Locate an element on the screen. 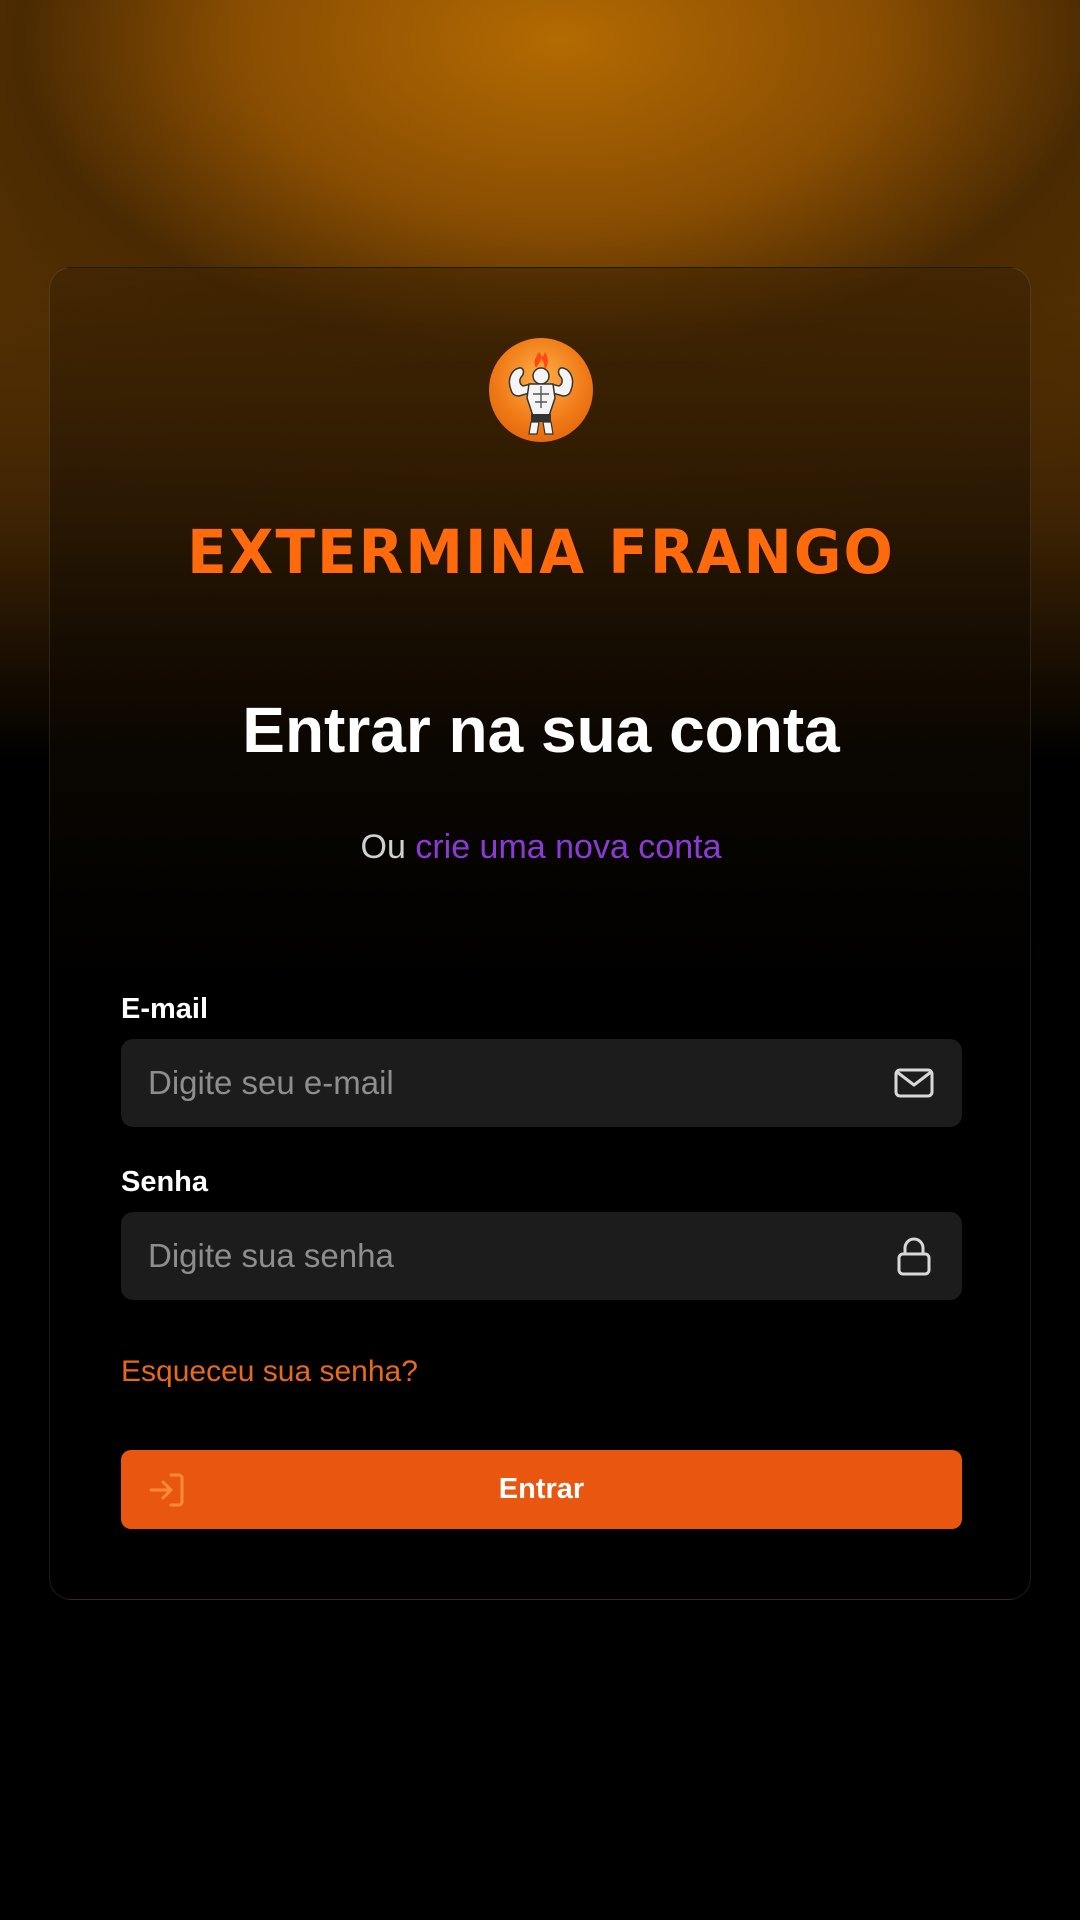 Image resolution: width=1080 pixels, height=1920 pixels. bodybuilder-logo-icon is located at coordinates (541, 390).